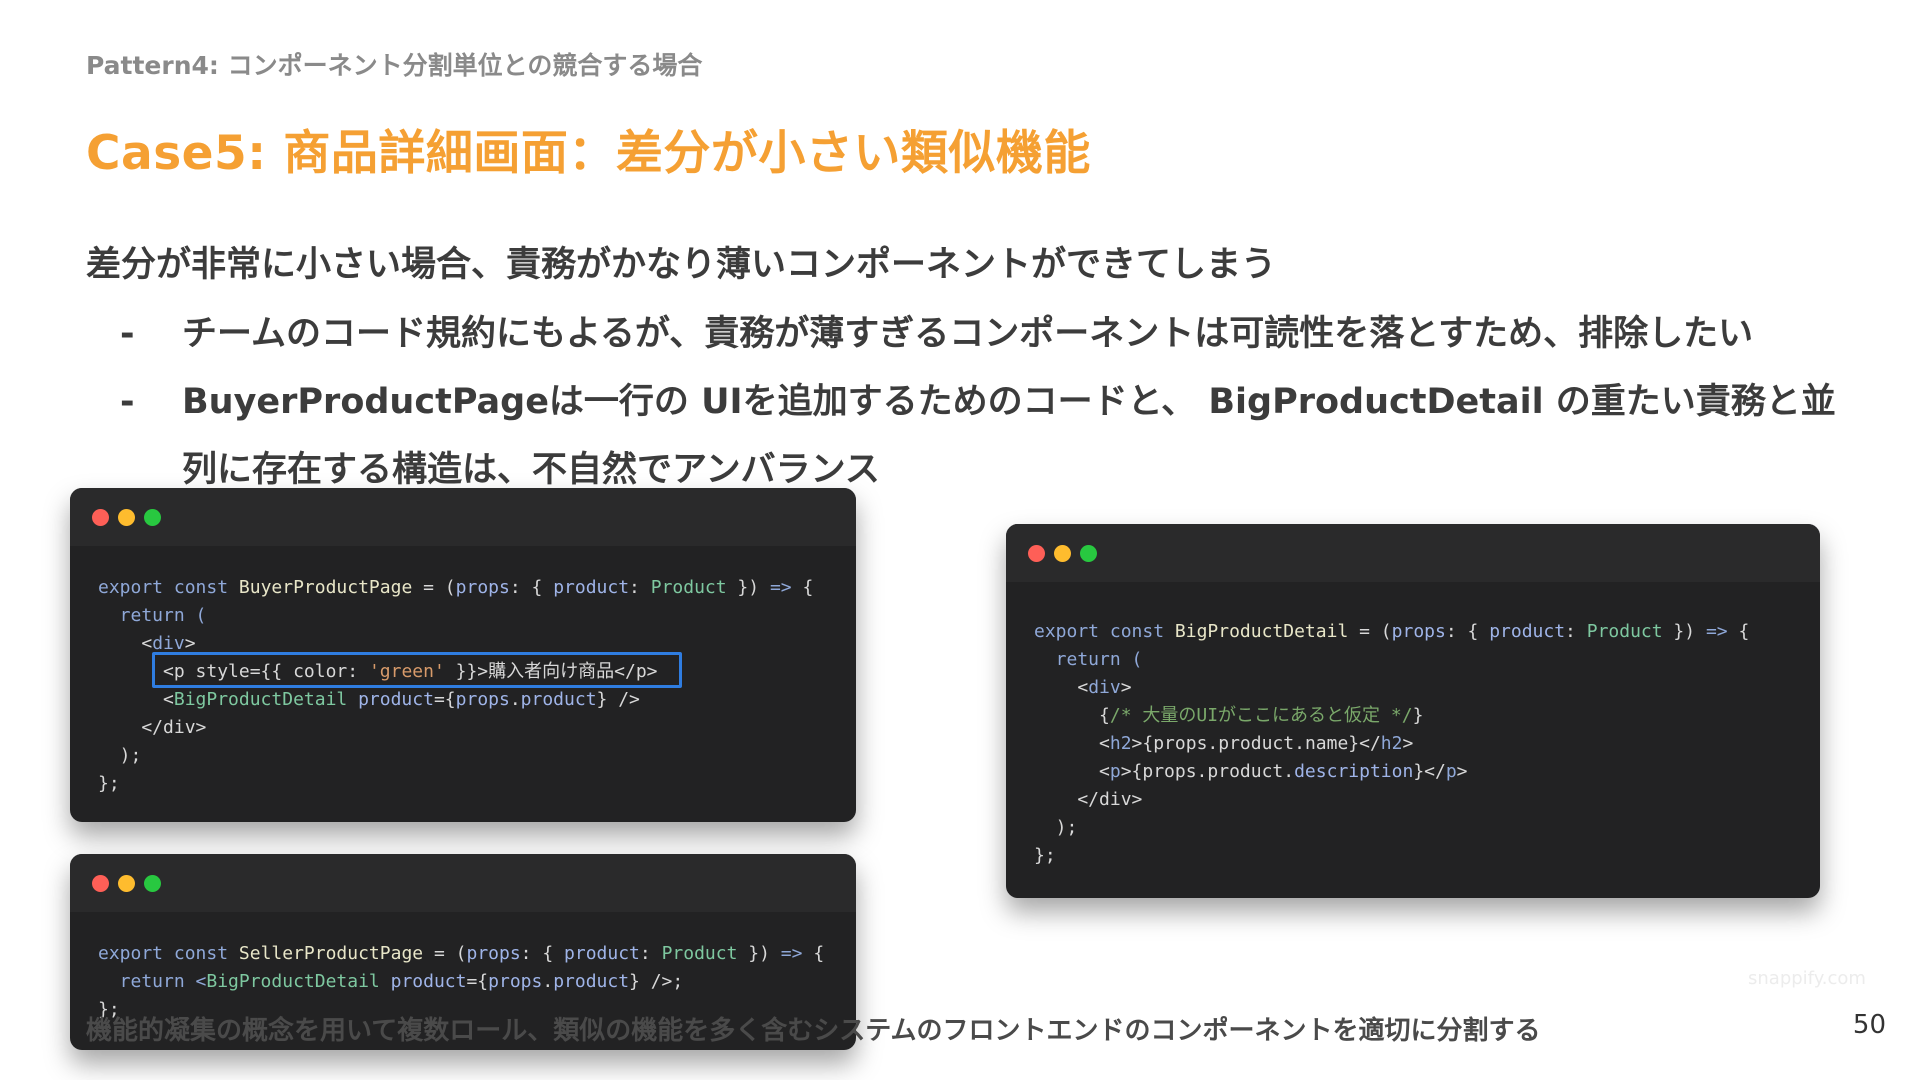 This screenshot has height=1080, width=1920. What do you see at coordinates (1120, 743) in the screenshot?
I see `code-token: h2` at bounding box center [1120, 743].